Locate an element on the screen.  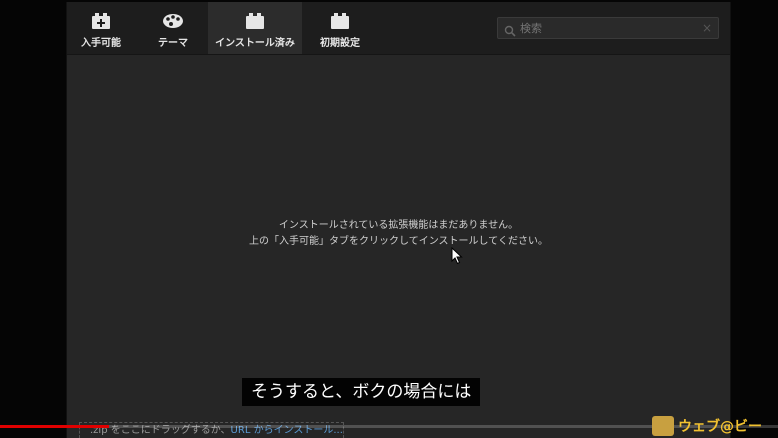
channel-logo: ウェブ@ビー is located at coordinates (712, 425).